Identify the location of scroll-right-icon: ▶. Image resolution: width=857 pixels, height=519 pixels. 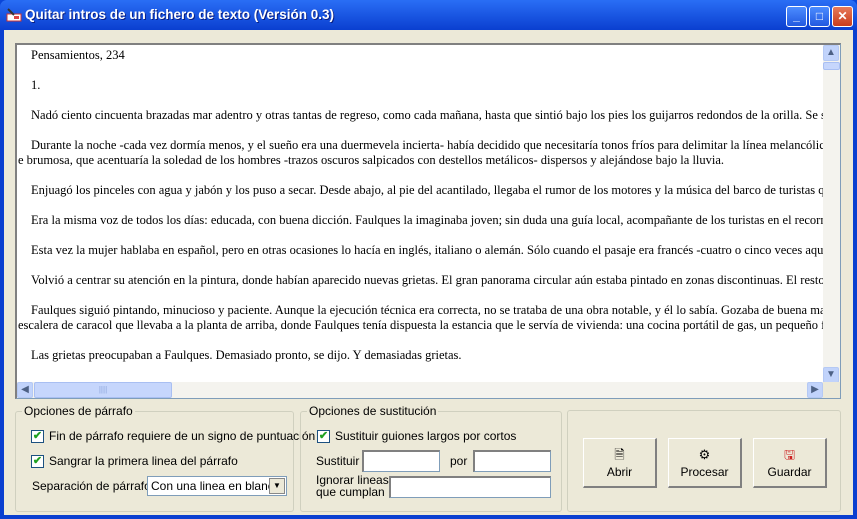
(815, 390).